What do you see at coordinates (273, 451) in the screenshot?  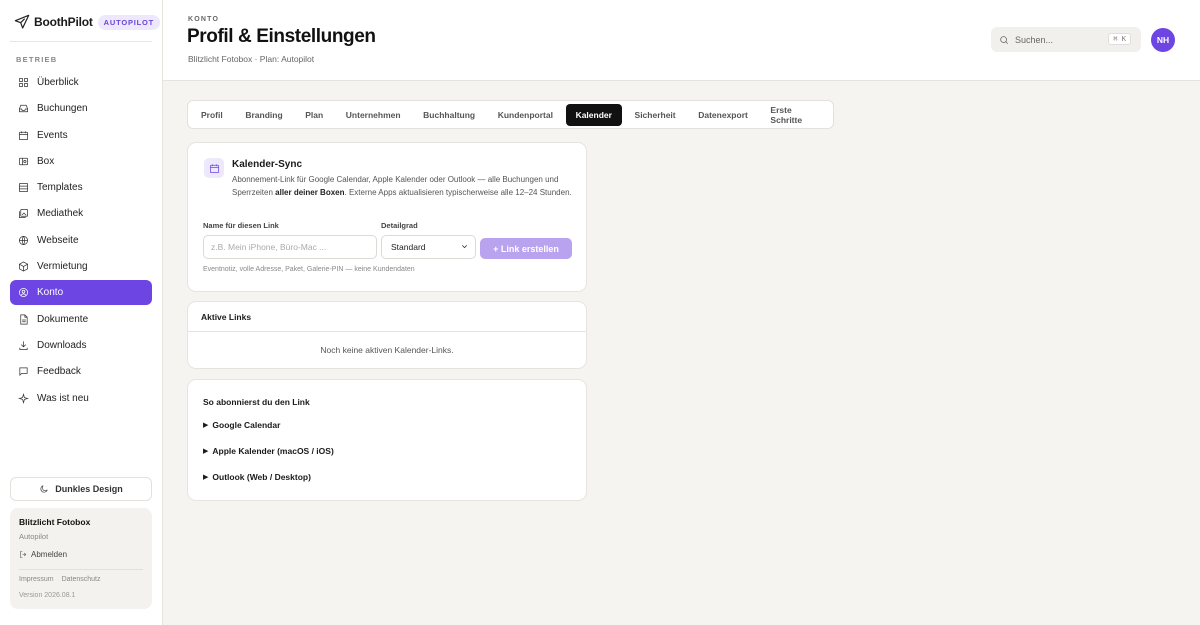 I see `howto-item-label: Apple Kalender (macOS / iOS)` at bounding box center [273, 451].